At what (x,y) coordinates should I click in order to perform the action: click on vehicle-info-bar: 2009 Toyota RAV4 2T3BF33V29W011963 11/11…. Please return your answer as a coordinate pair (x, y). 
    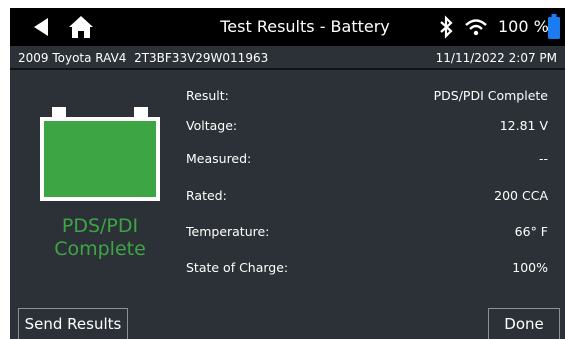
    Looking at the image, I should click on (287, 58).